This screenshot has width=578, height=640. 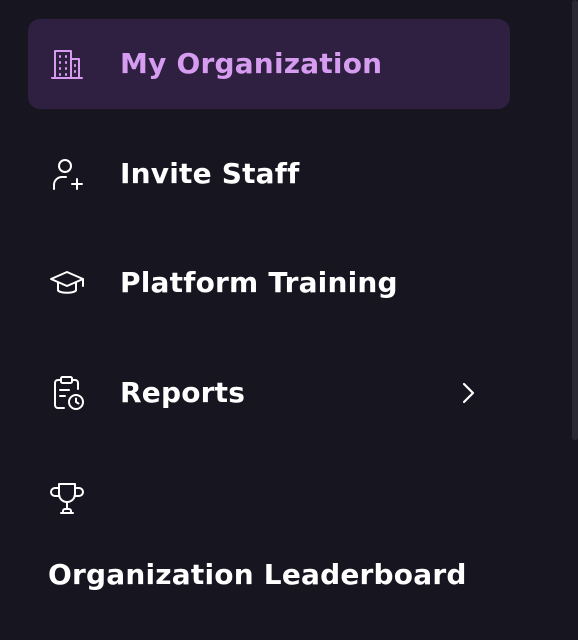 I want to click on clipboard-clock-icon, so click(x=67, y=393).